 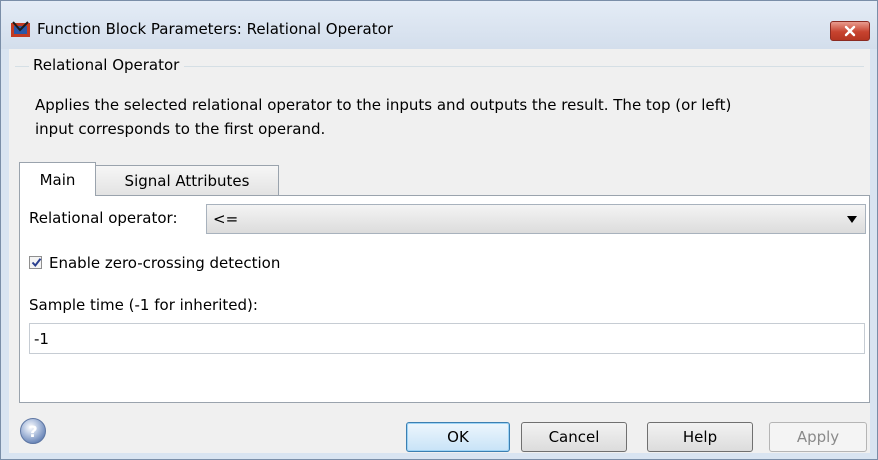 What do you see at coordinates (447, 338) in the screenshot?
I see `sample-time-input` at bounding box center [447, 338].